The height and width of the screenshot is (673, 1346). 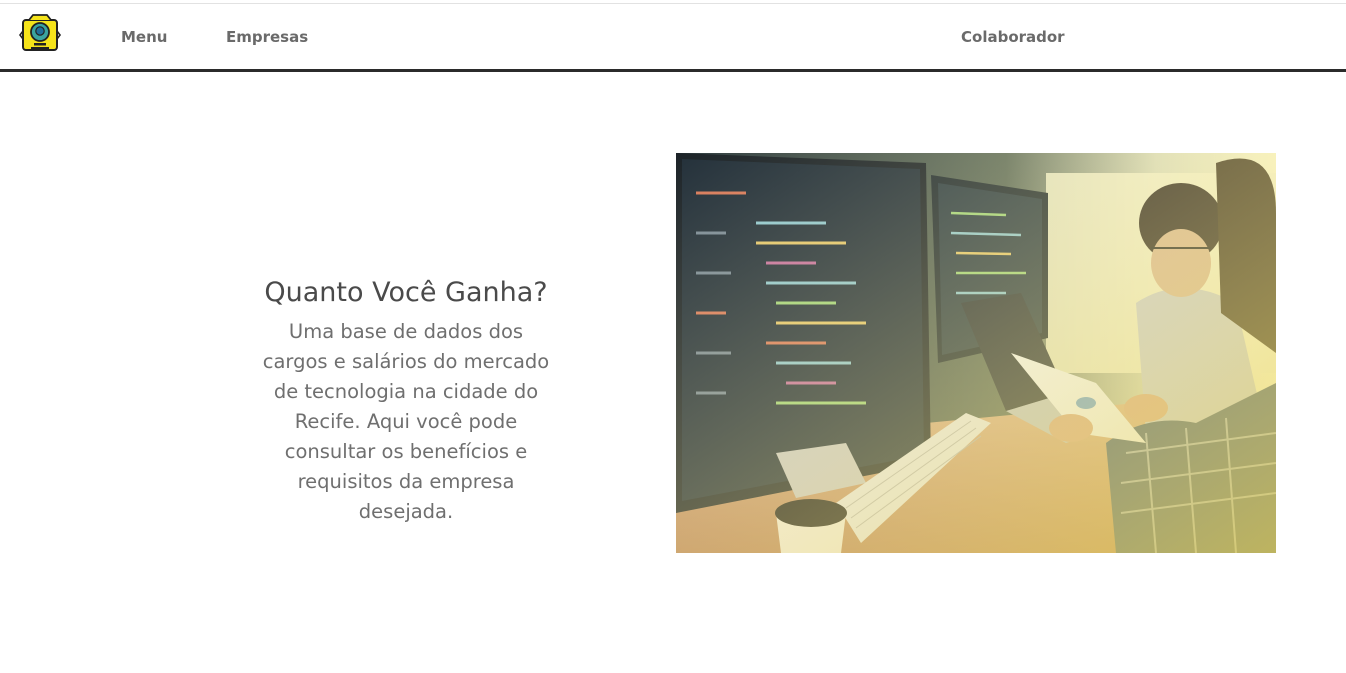 What do you see at coordinates (673, 70) in the screenshot?
I see `navbar-border` at bounding box center [673, 70].